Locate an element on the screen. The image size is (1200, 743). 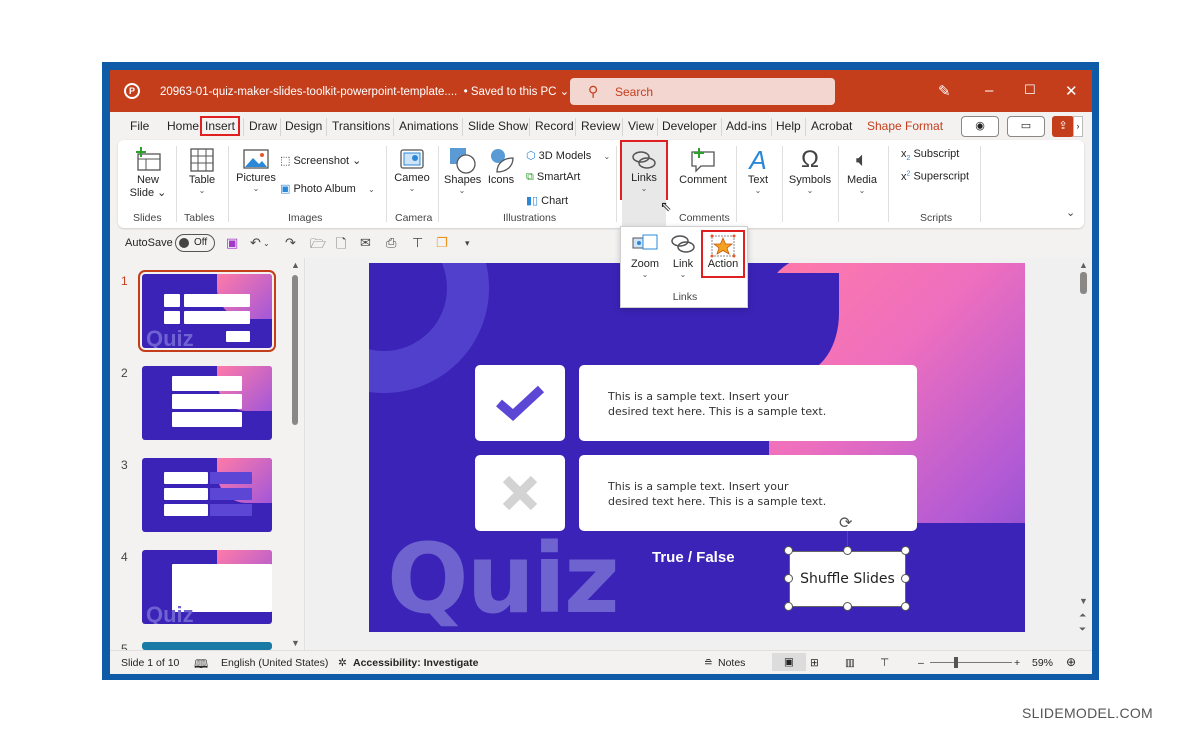
minimize-button: – is located at coordinates (989, 90).